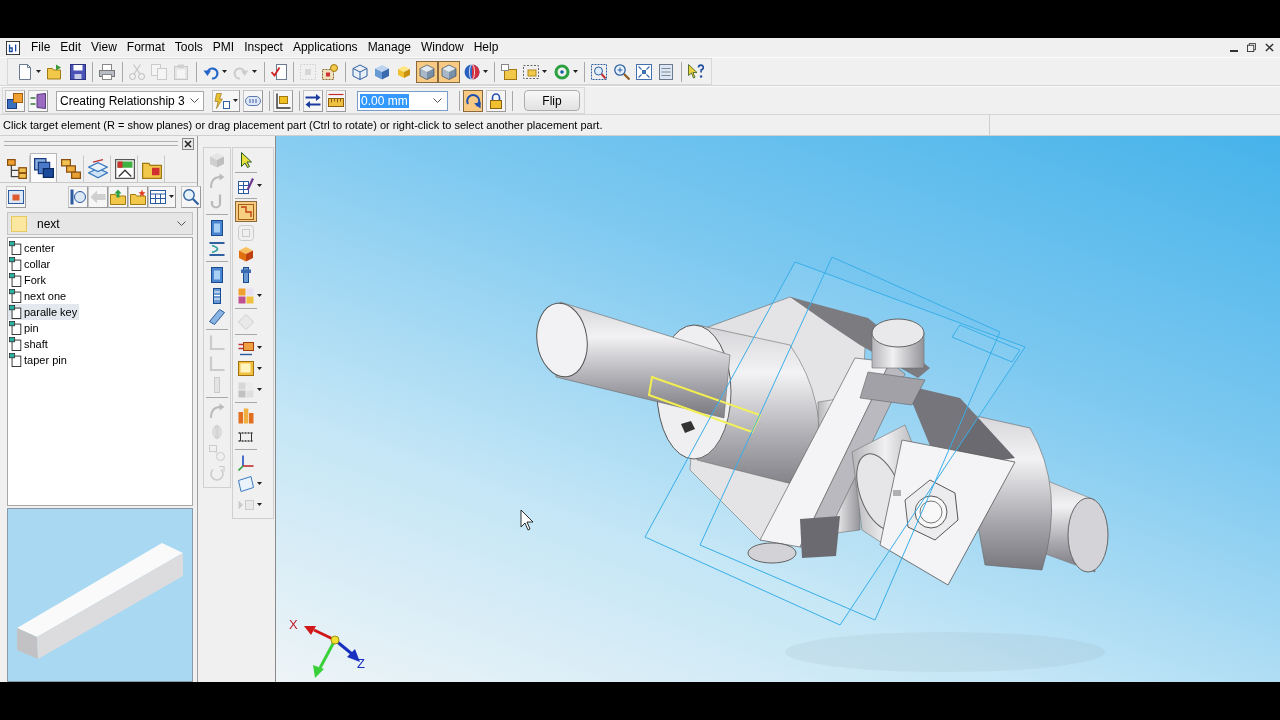  Describe the element at coordinates (38, 360) in the screenshot. I see `file-list-item: taper pin` at that location.